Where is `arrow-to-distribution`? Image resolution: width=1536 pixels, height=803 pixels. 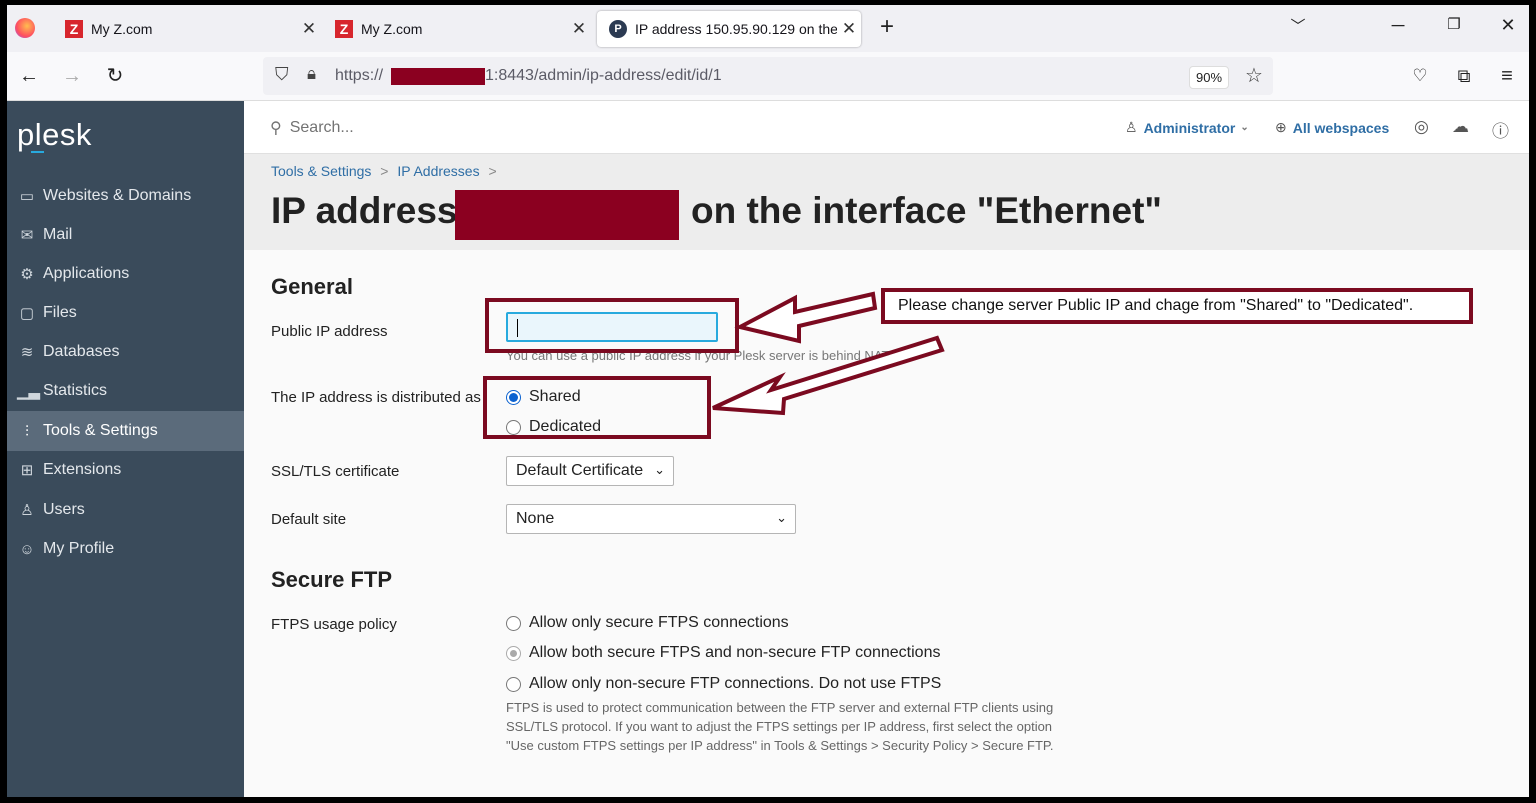
arrow-to-distribution is located at coordinates (828, 375).